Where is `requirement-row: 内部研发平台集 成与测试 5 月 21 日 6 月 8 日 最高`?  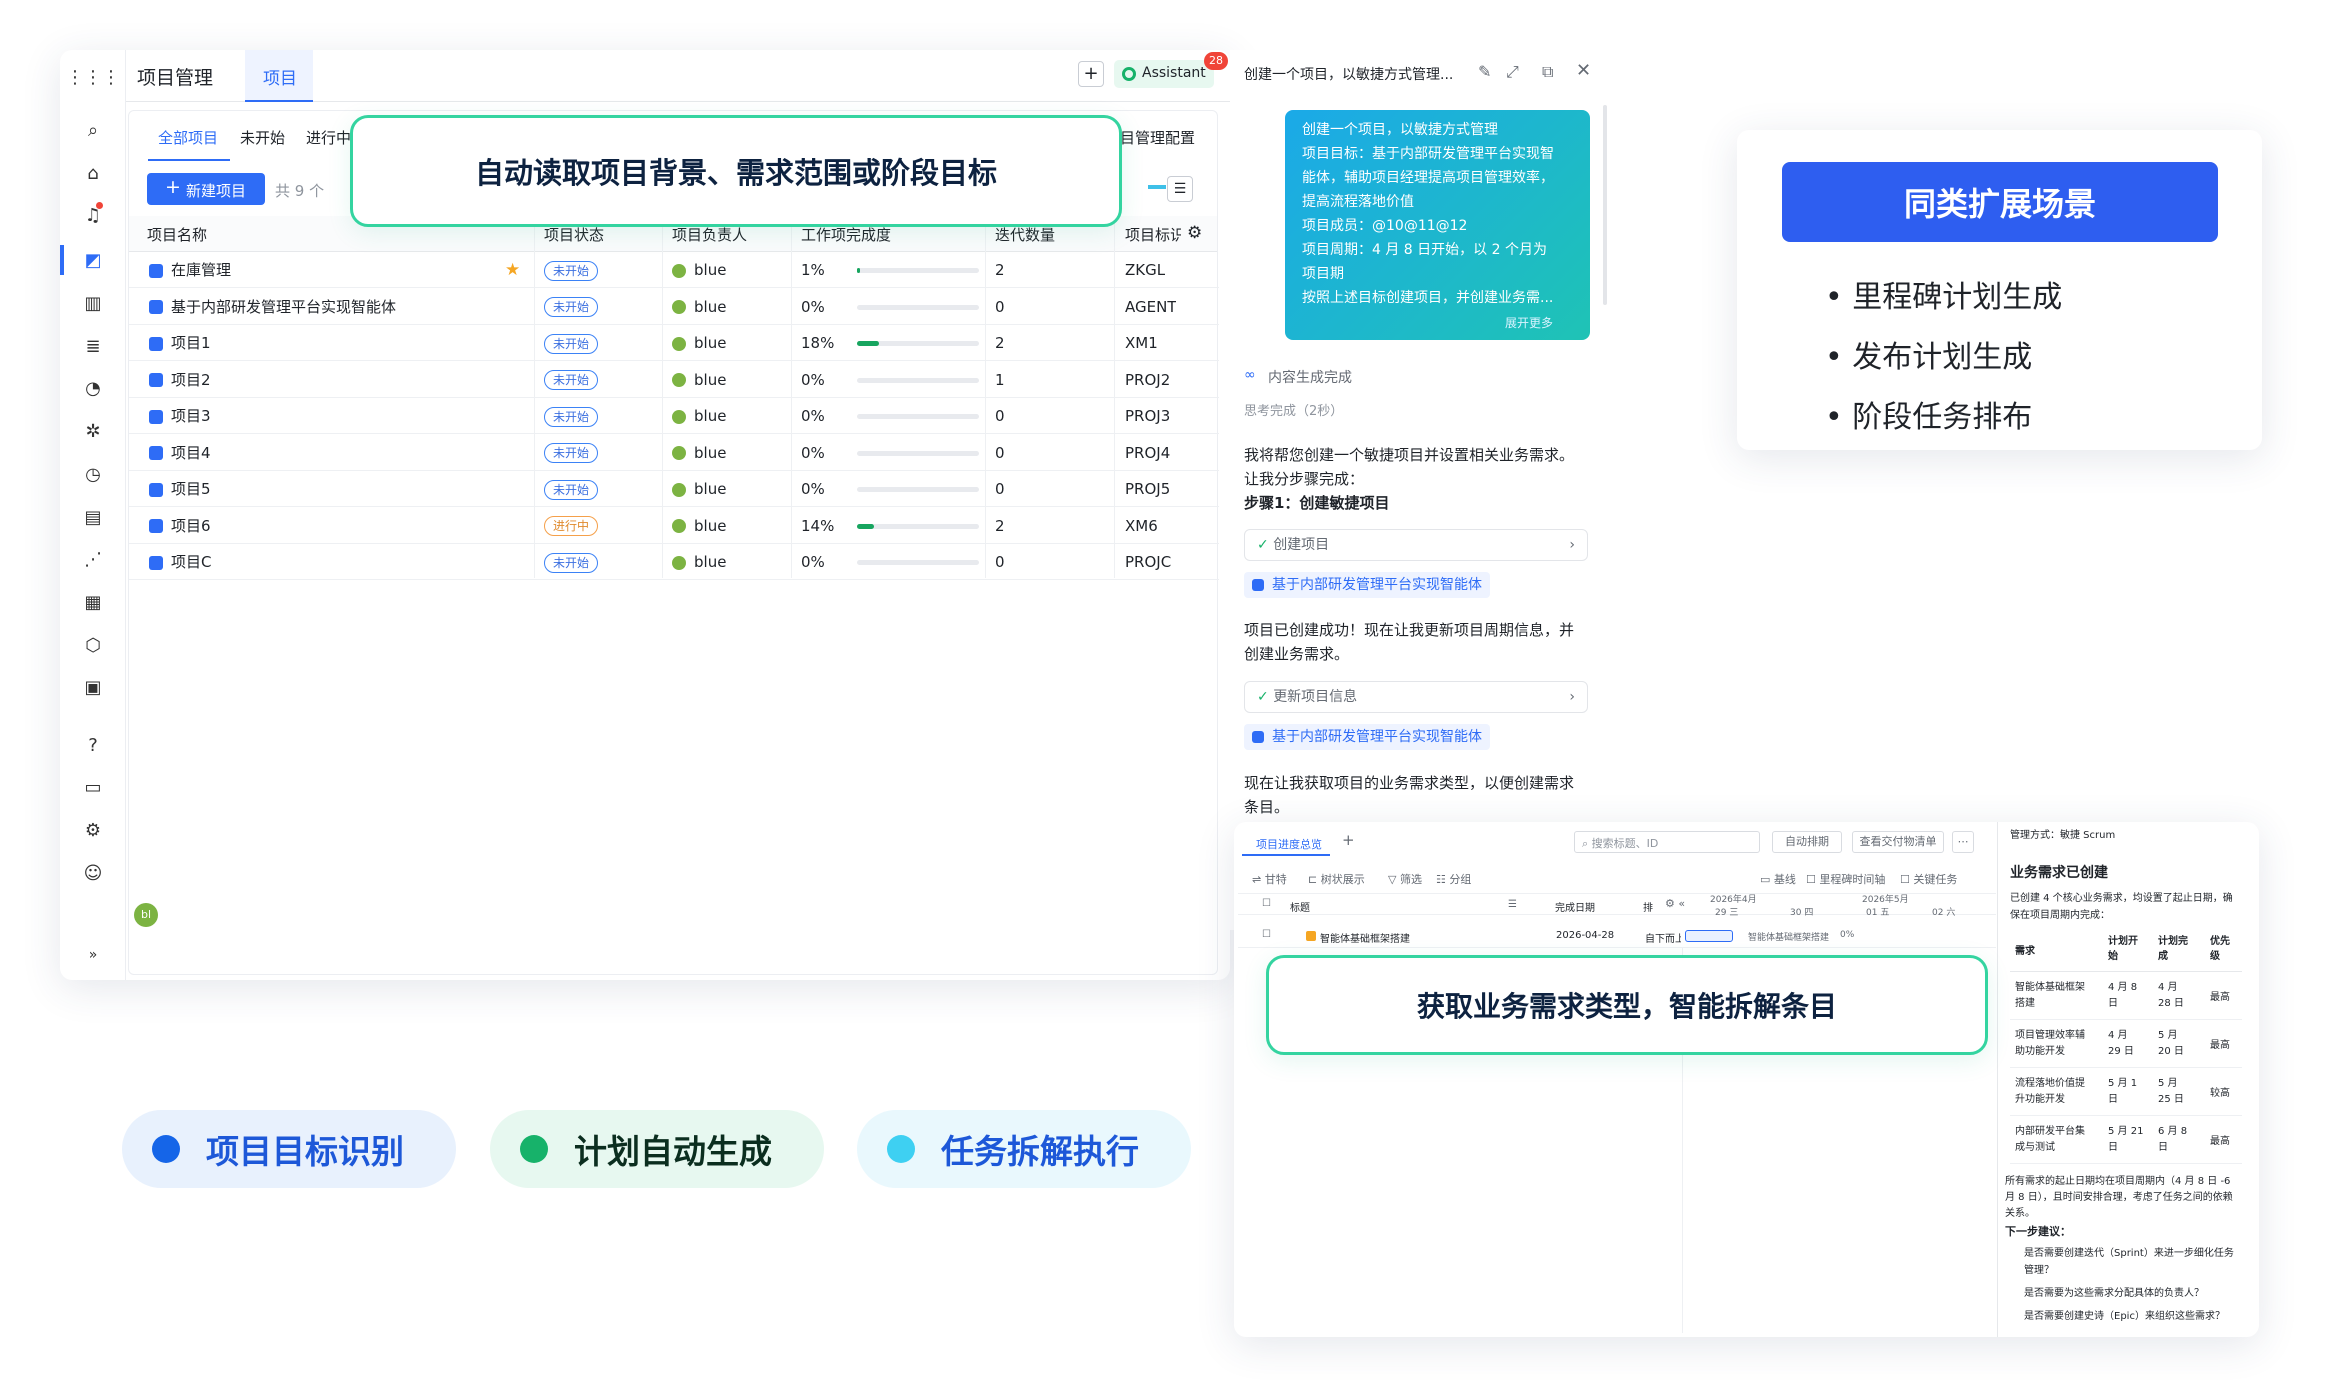
requirement-row: 内部研发平台集 成与测试 5 月 21 日 6 月 8 日 最高 is located at coordinates (2126, 1140).